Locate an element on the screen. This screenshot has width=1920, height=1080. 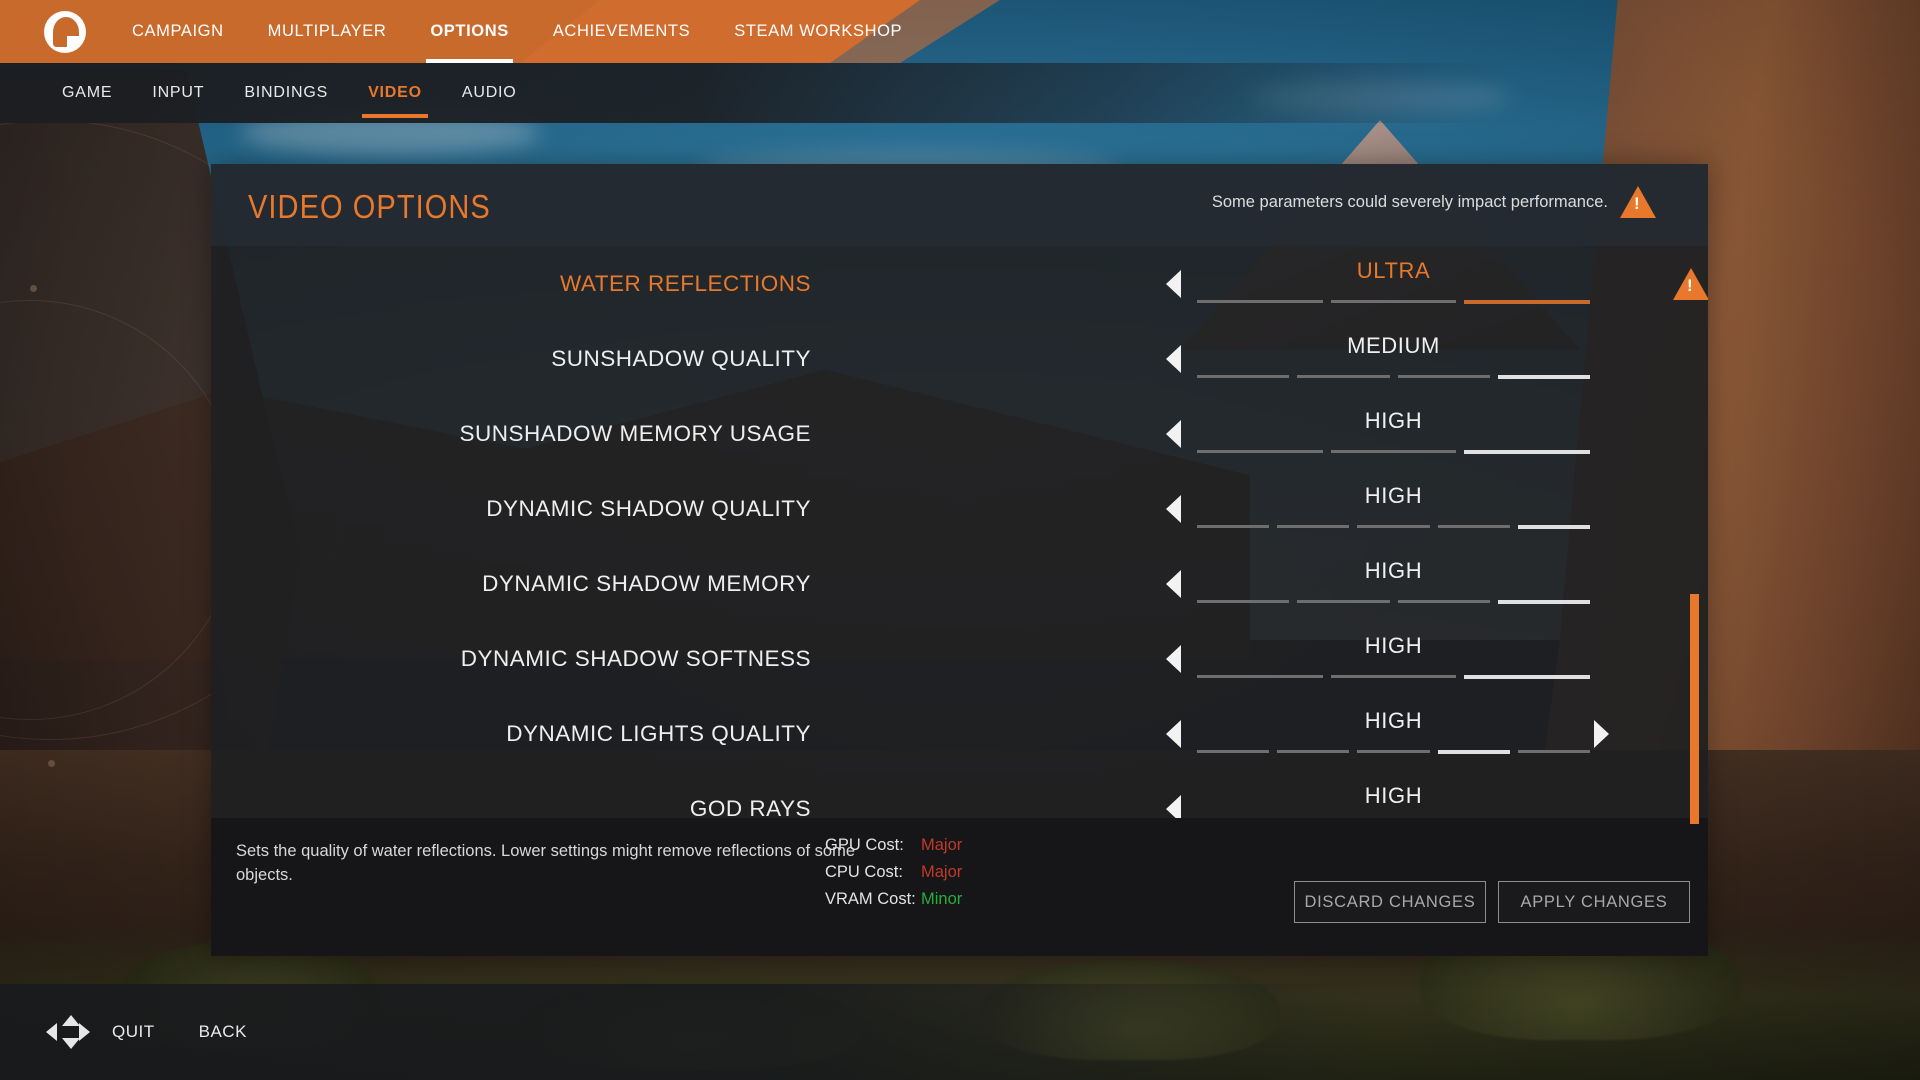
apply-changes-button: APPLY CHANGES is located at coordinates (1594, 902).